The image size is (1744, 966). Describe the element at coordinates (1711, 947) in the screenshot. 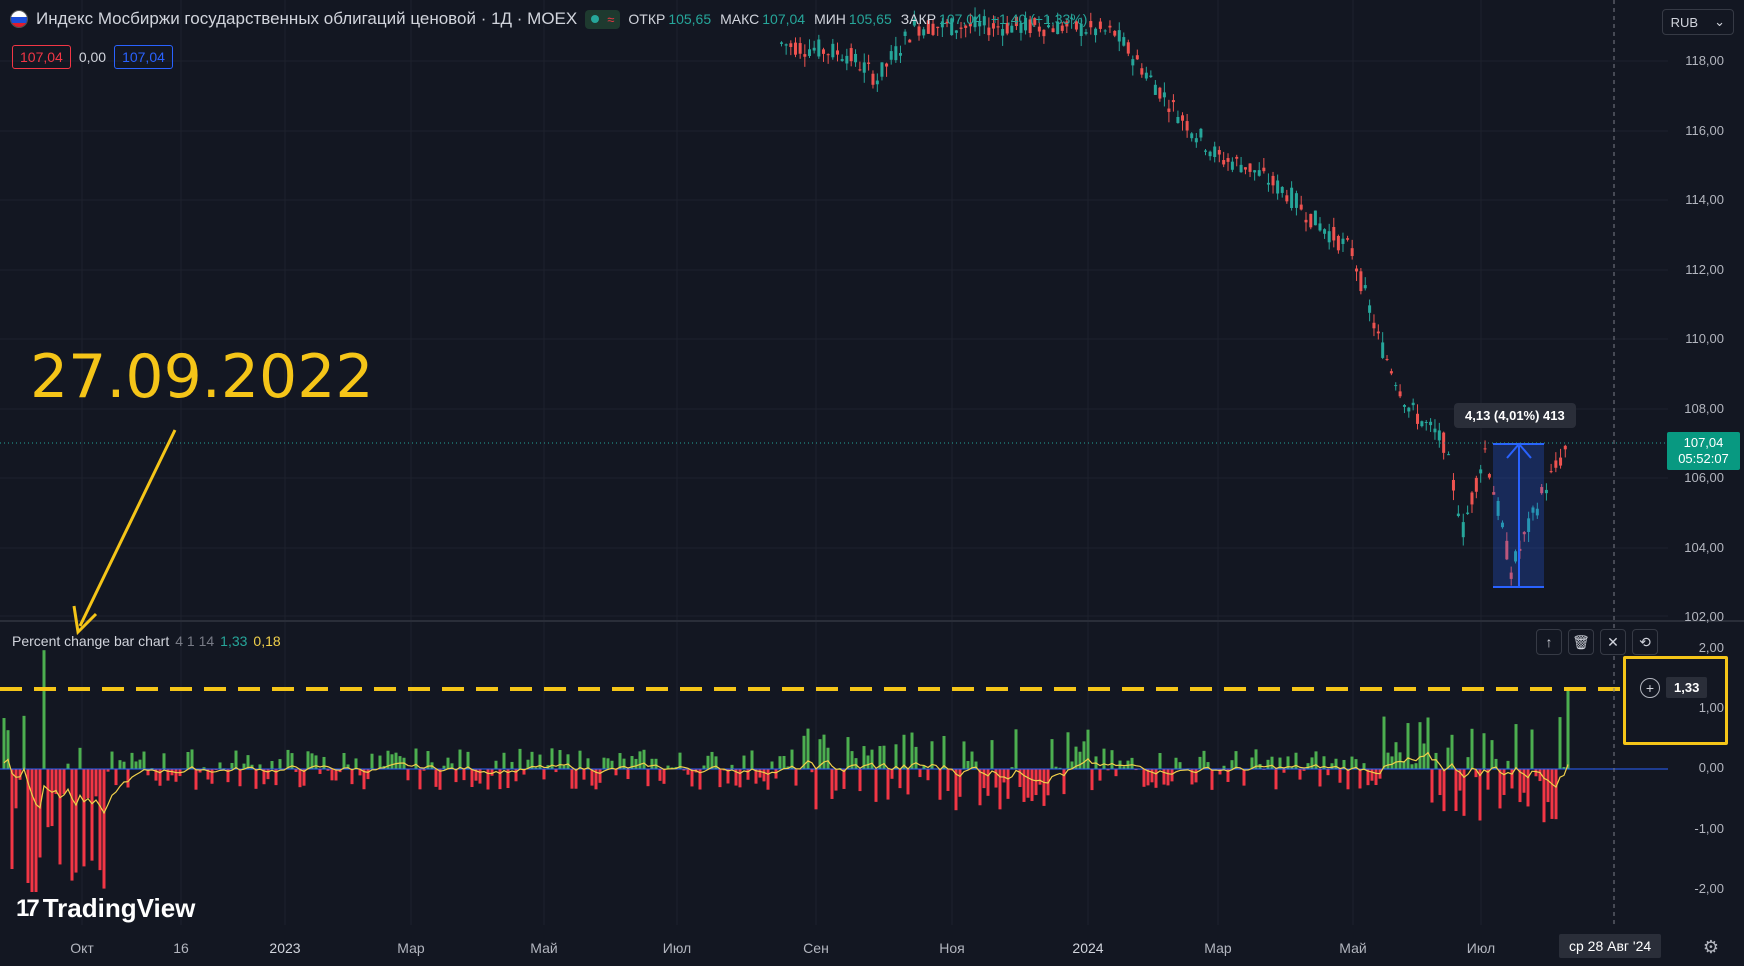

I see `gear-icon: ⚙` at that location.